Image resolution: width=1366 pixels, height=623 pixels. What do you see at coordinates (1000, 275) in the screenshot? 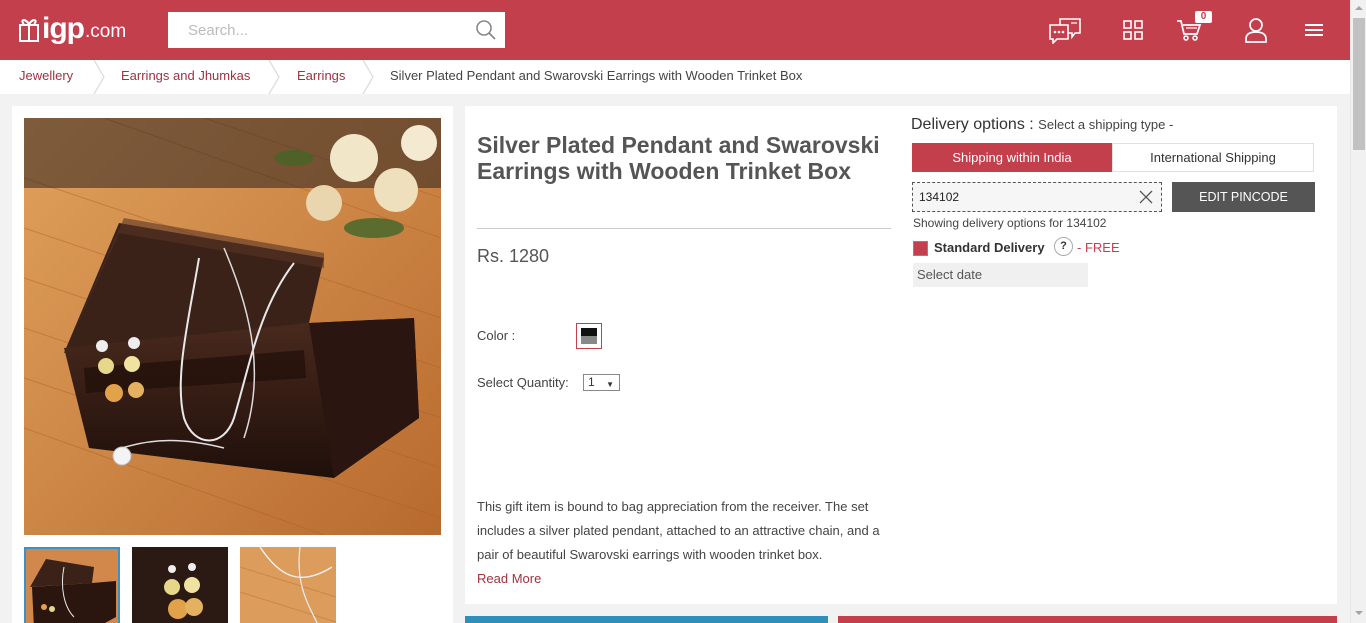
I see `select-date-field: Select date` at bounding box center [1000, 275].